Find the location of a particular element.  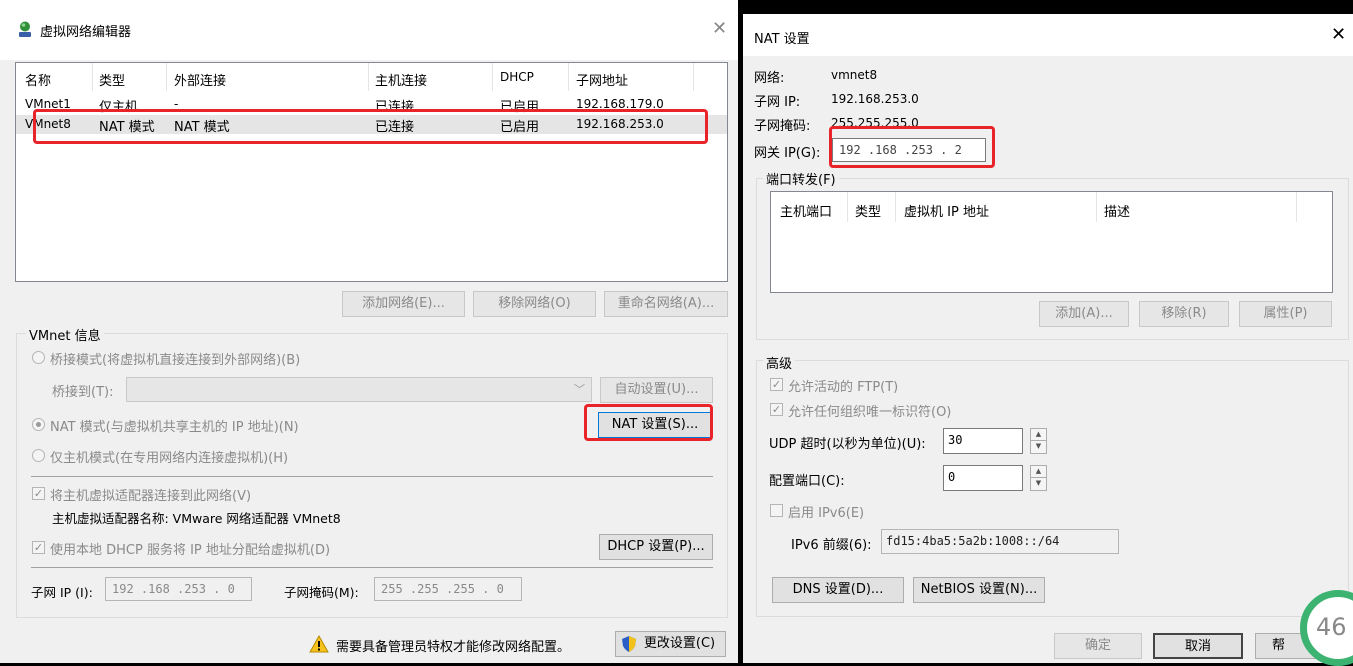

col-header-vm-ip: 虚拟机 IP 地址 is located at coordinates (946, 210).